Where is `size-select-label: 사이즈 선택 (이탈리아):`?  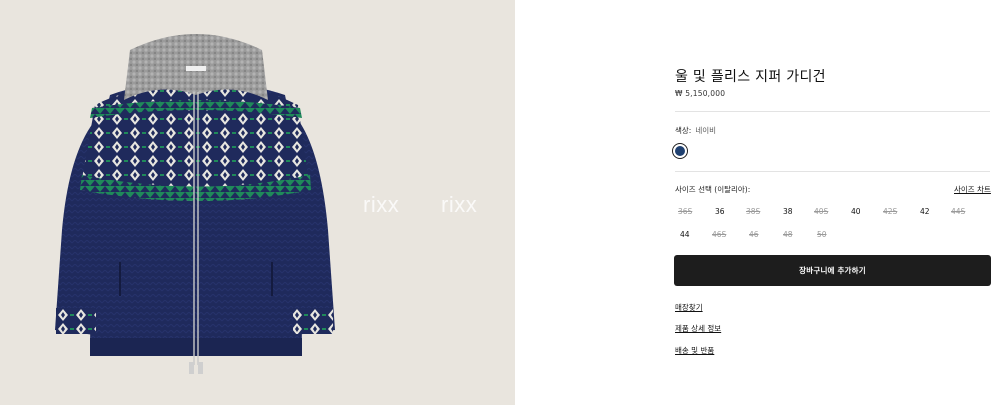
size-select-label: 사이즈 선택 (이탈리아): is located at coordinates (713, 189).